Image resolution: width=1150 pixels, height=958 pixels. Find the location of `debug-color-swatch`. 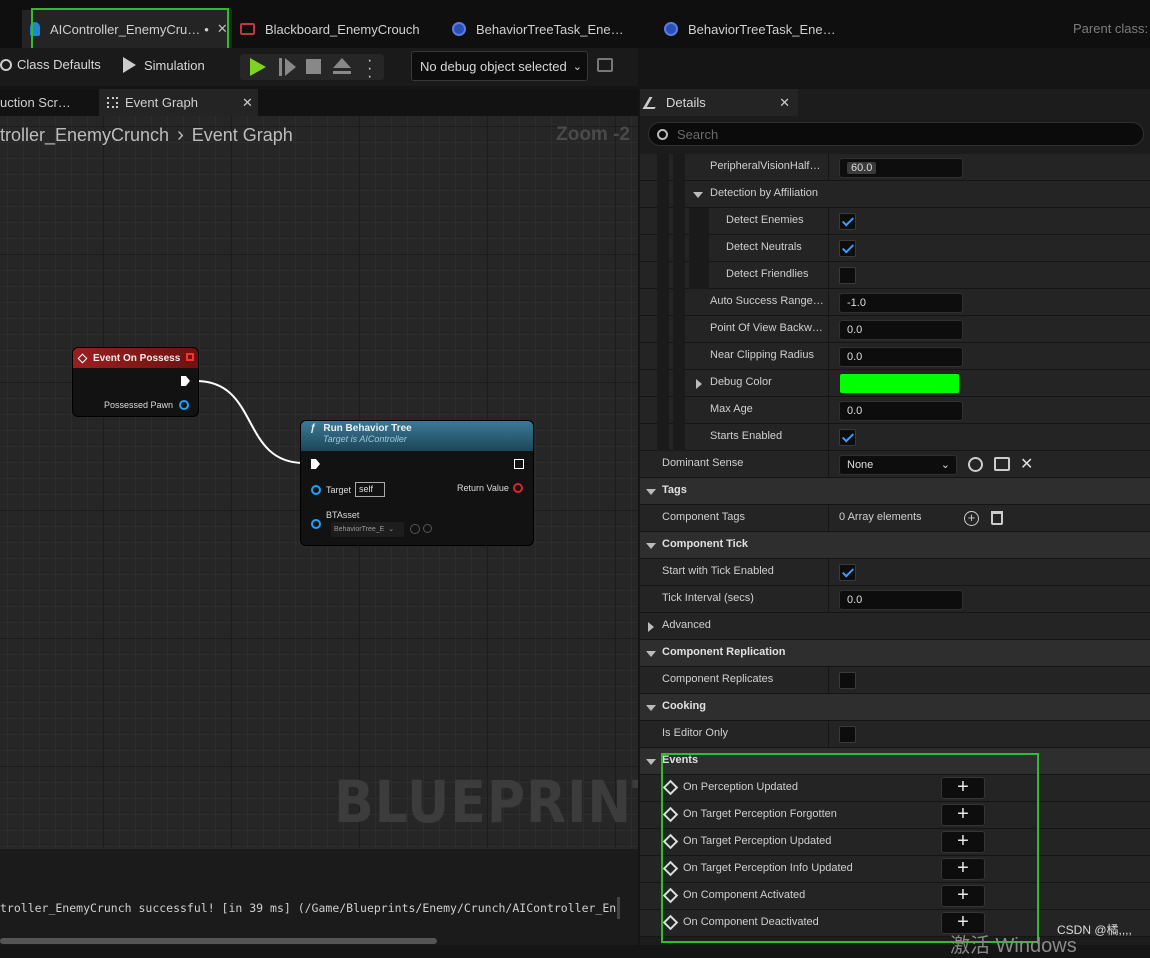

debug-color-swatch is located at coordinates (899, 383).